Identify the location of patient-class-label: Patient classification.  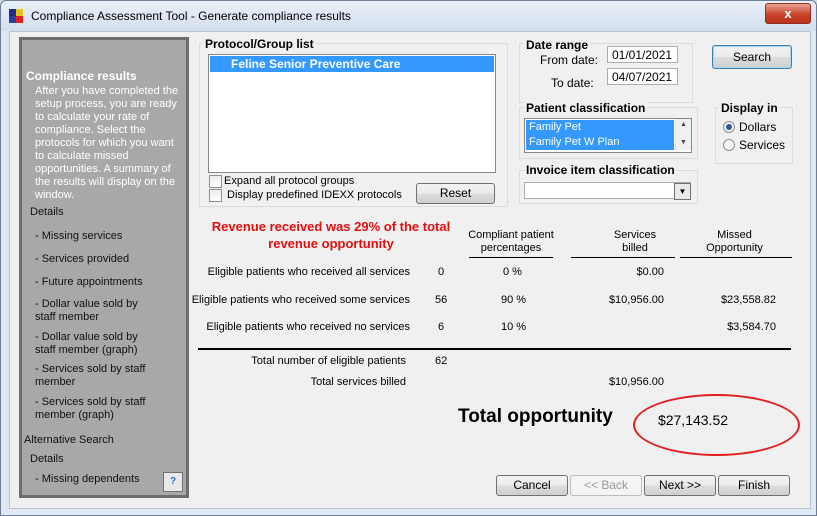
(586, 108).